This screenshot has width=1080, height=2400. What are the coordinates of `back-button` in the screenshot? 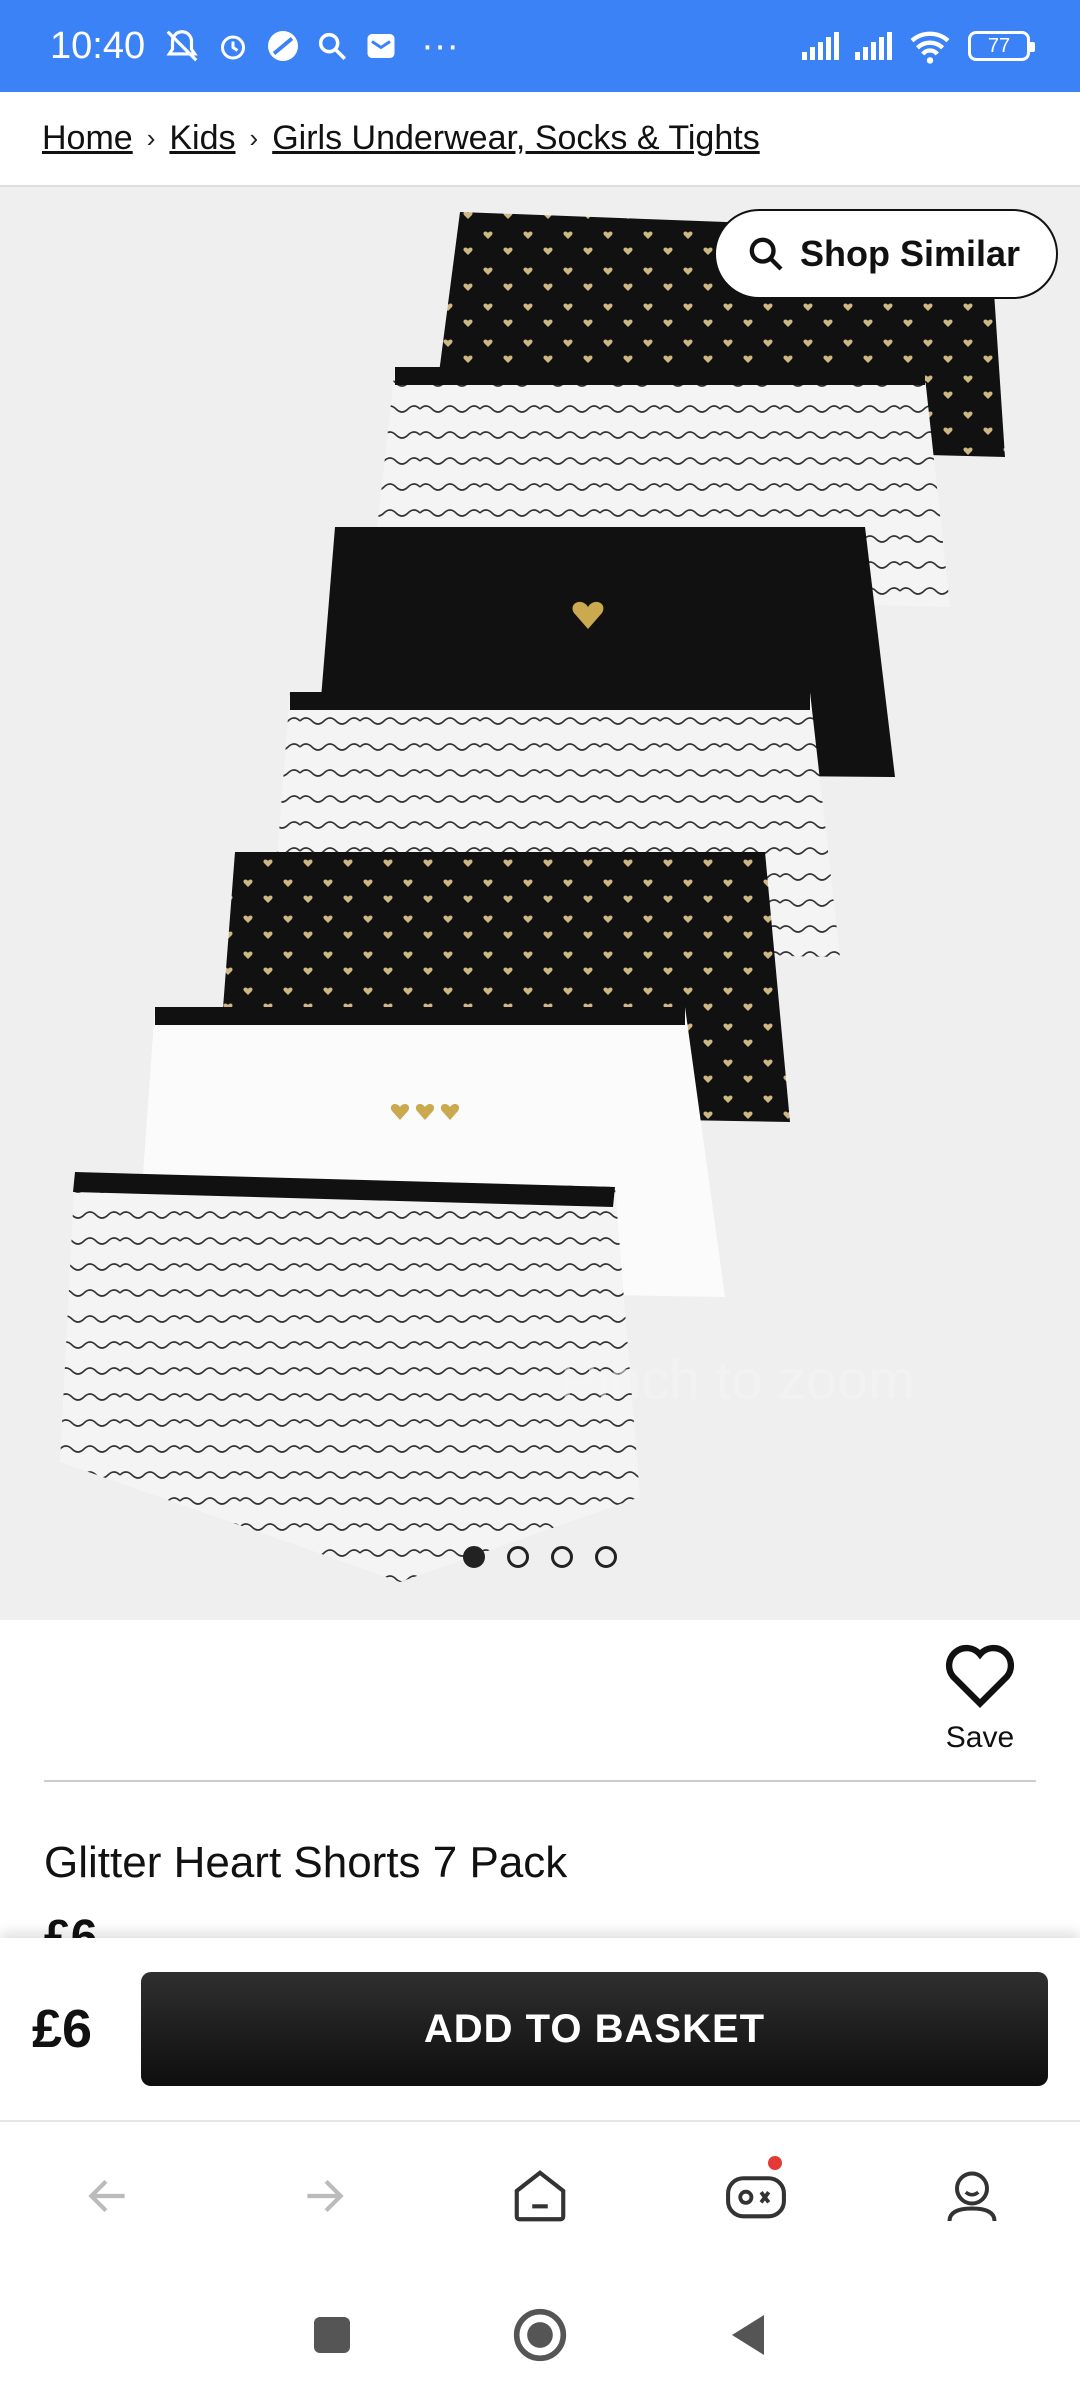 It's located at (108, 2196).